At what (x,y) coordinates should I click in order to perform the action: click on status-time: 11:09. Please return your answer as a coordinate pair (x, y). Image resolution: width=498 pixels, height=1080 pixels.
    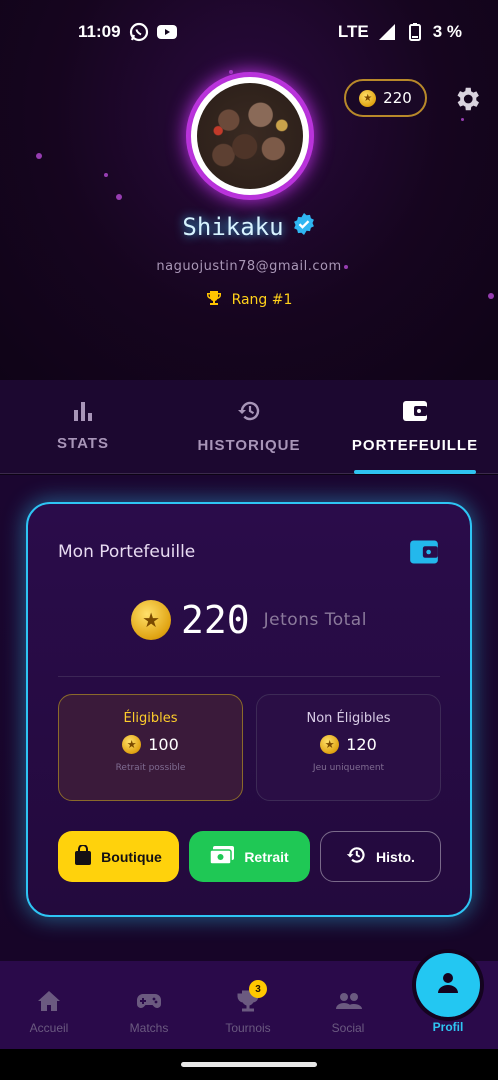
    Looking at the image, I should click on (99, 31).